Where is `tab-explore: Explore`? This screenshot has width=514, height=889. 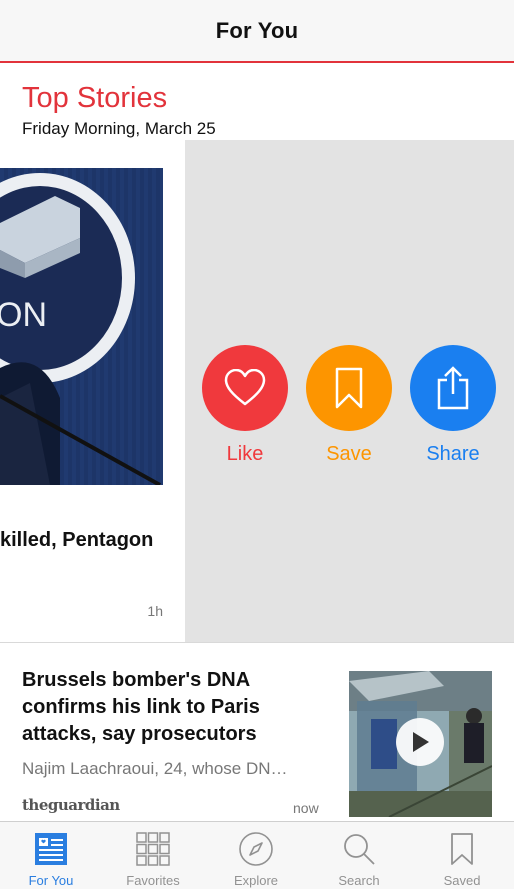 tab-explore: Explore is located at coordinates (256, 855).